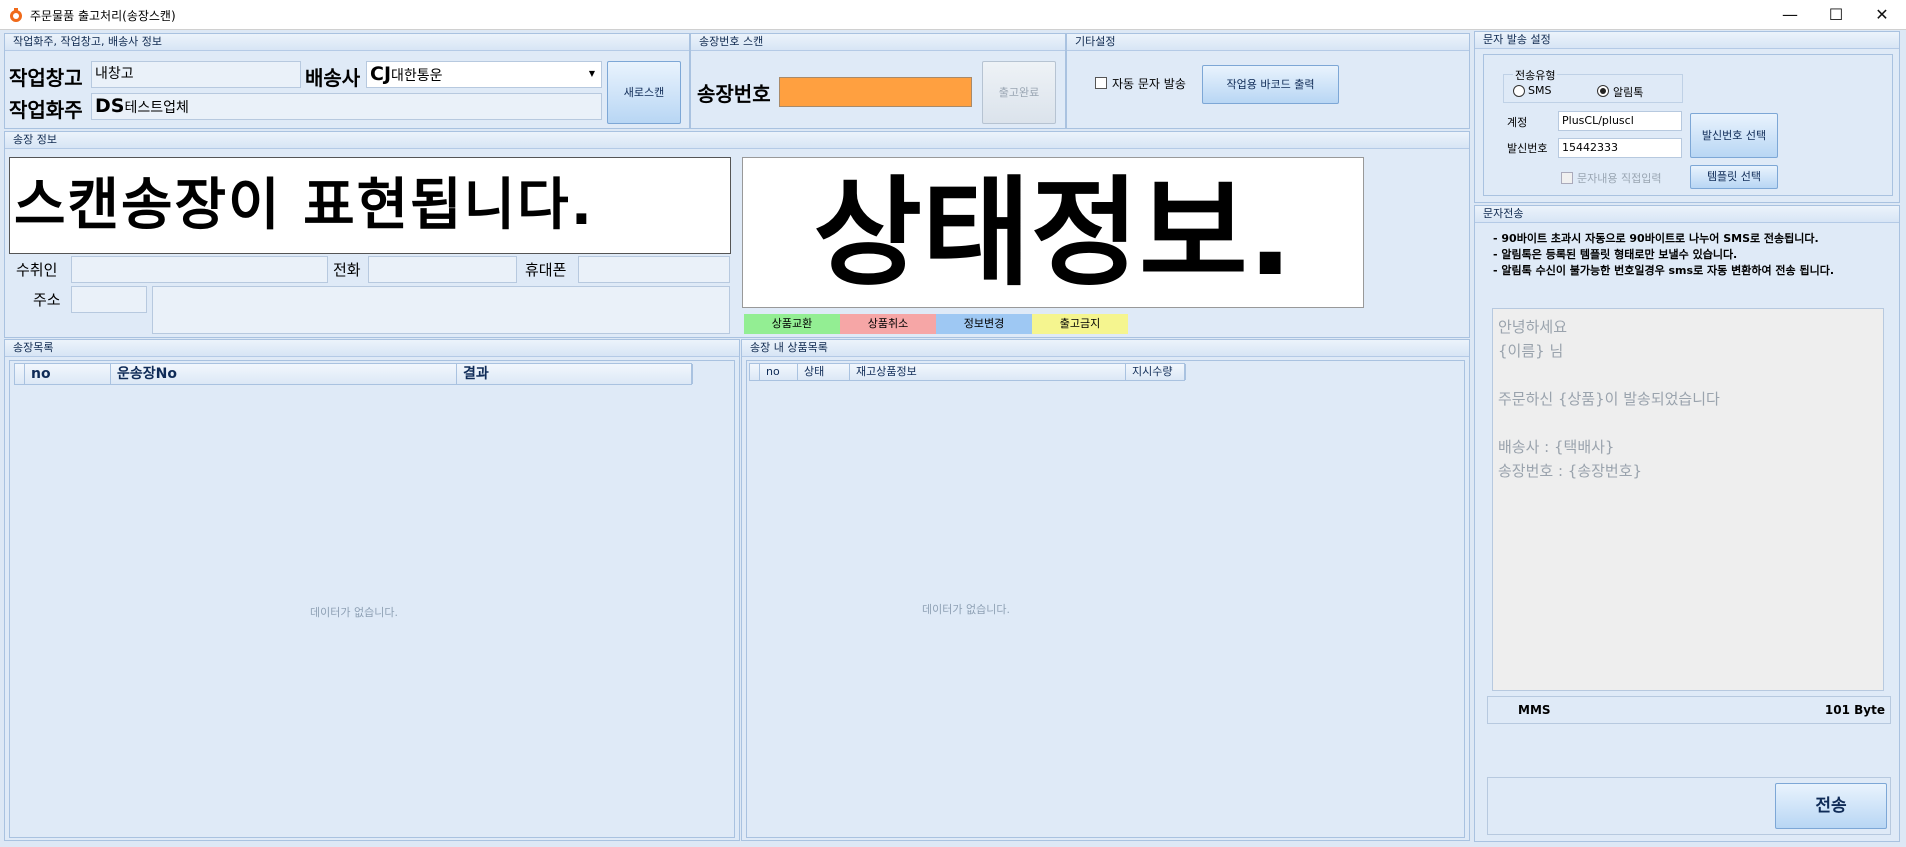  I want to click on product-list-header: 송장 내 상품목록, so click(1105, 348).